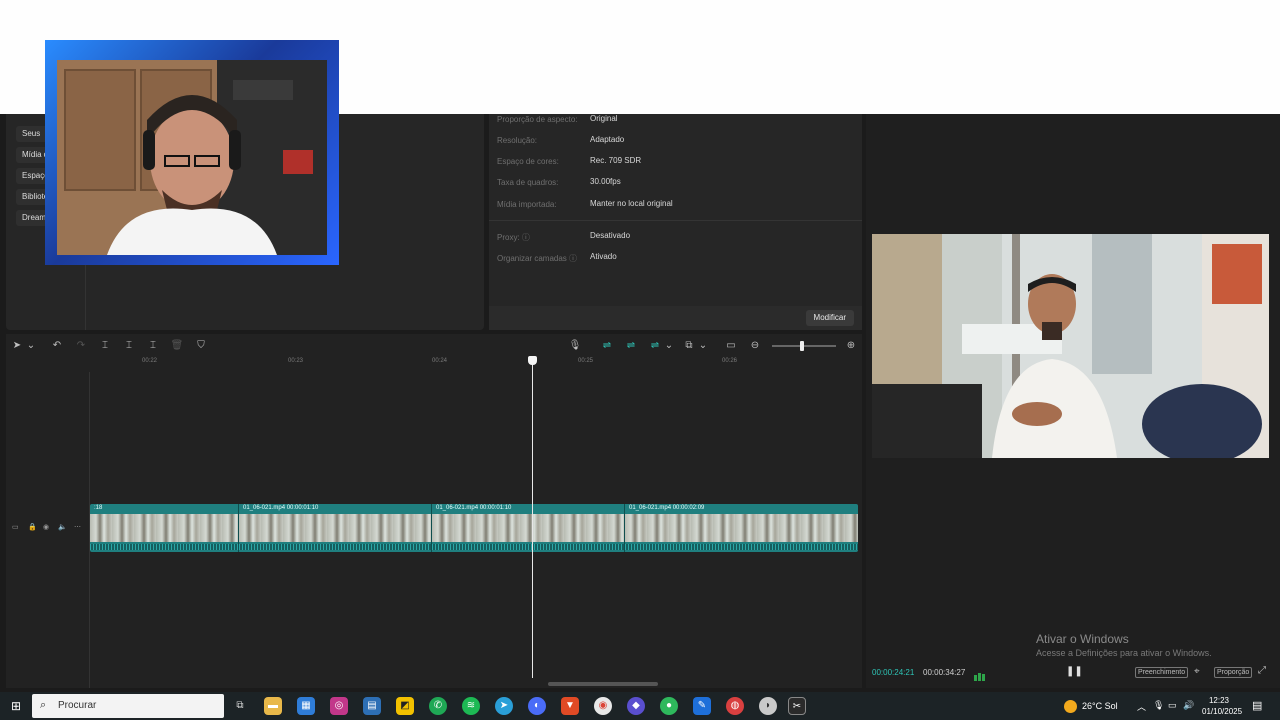 The height and width of the screenshot is (720, 1280). I want to click on tray-chevron-up-icon: ︿, so click(1141, 706).